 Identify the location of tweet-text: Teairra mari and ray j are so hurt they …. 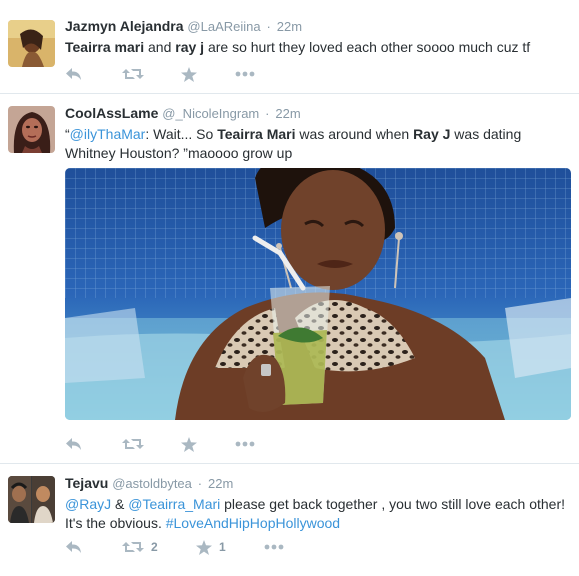
(318, 47).